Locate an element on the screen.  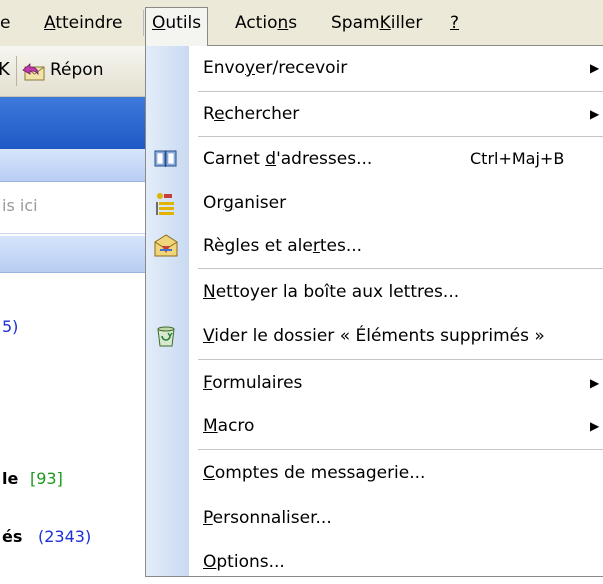
menu-item-label: Envoyer/recevoir is located at coordinates (275, 68).